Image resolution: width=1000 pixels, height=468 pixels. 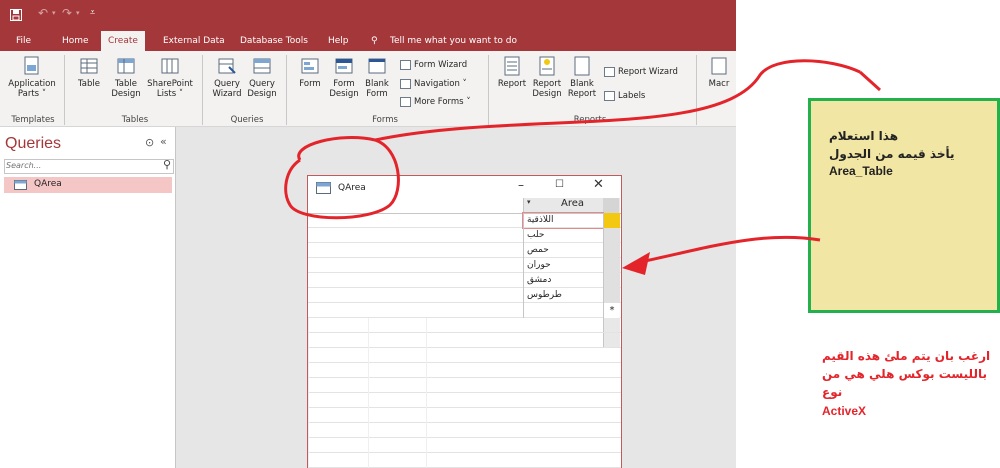 I want to click on group-separator, so click(x=64, y=90).